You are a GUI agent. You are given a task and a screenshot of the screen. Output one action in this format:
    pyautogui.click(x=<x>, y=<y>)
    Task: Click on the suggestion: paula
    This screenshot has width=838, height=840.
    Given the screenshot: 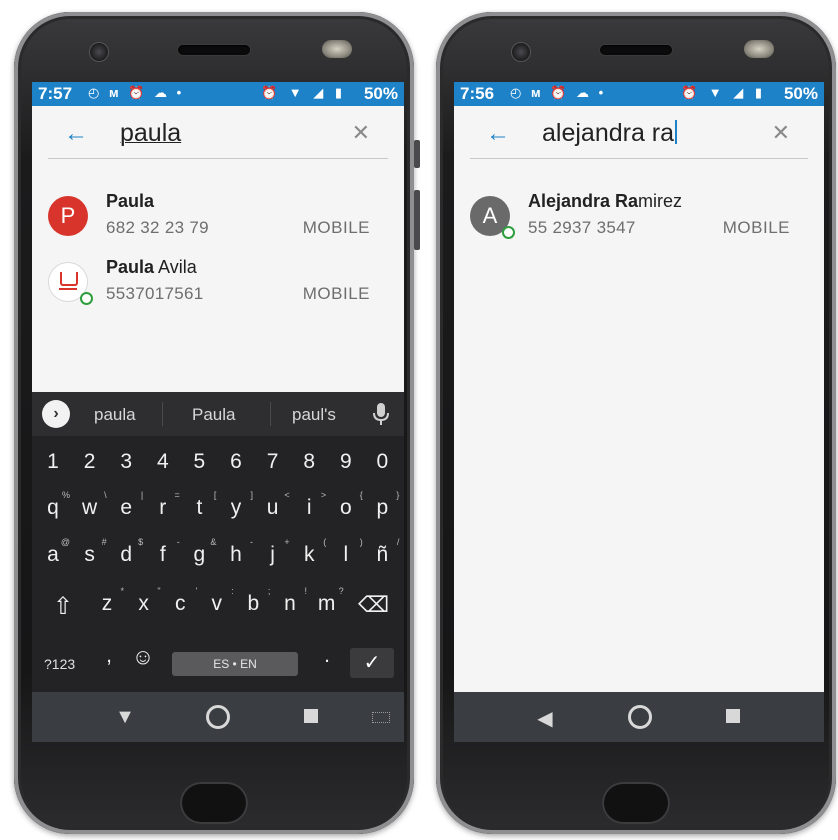 What is the action you would take?
    pyautogui.click(x=115, y=415)
    